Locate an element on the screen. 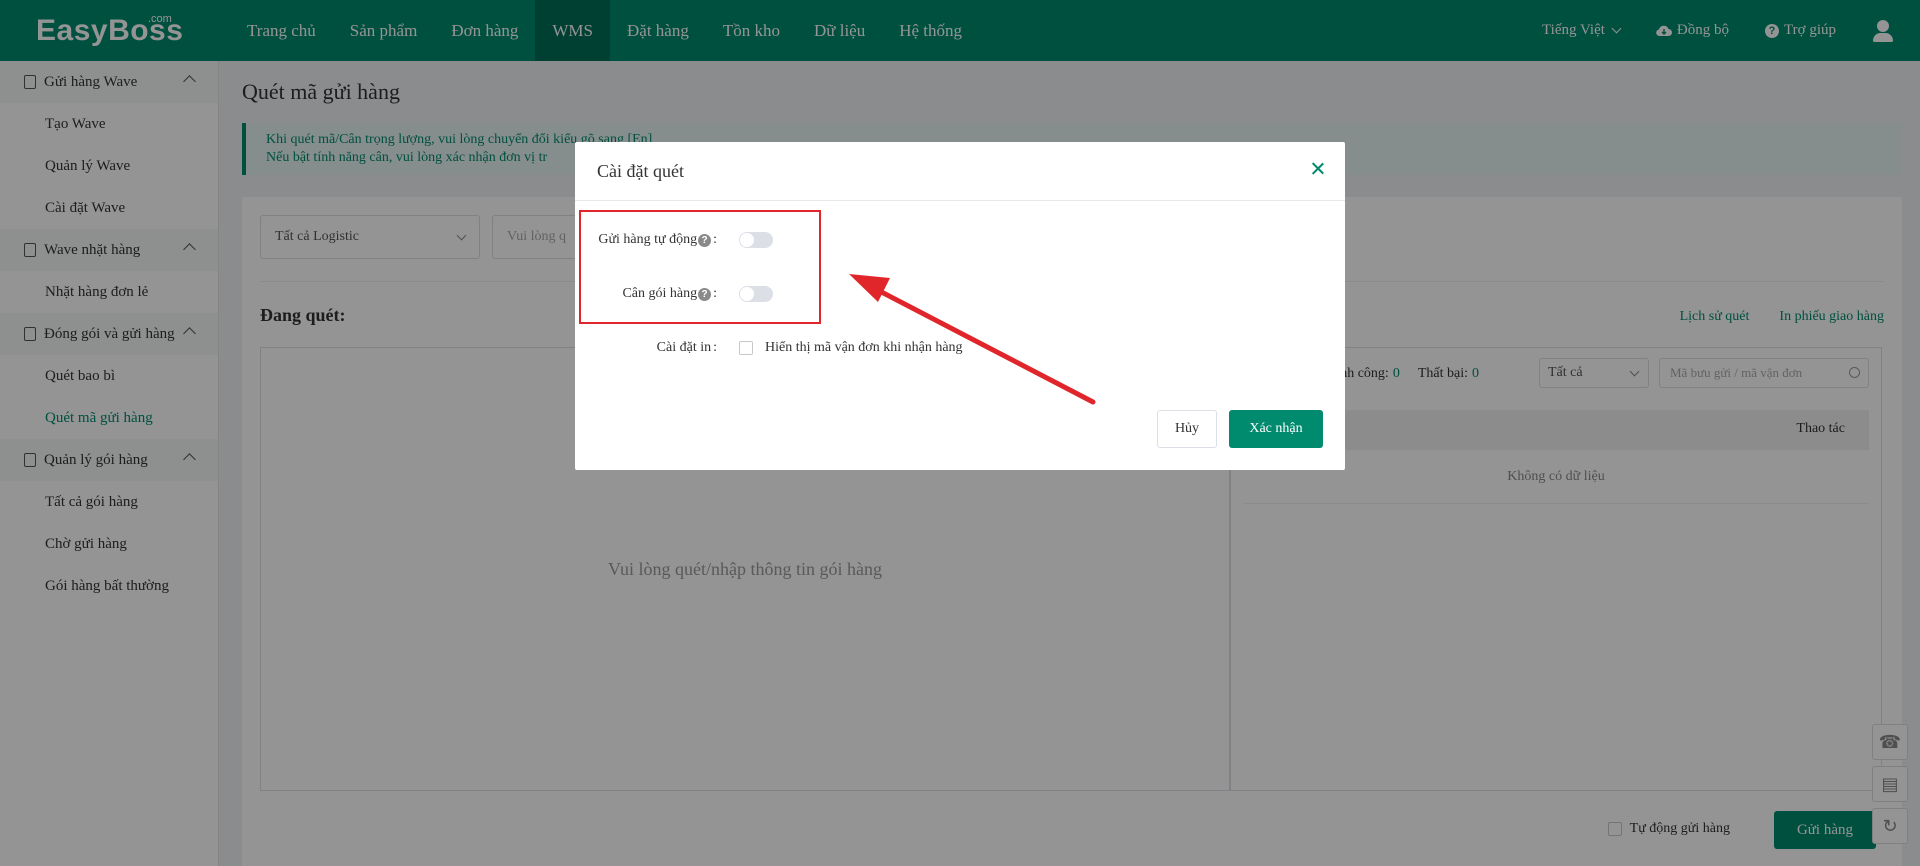 This screenshot has width=1920, height=866. print-option-label: Hiển thị mã vận đơn khi nhận hàng is located at coordinates (864, 347).